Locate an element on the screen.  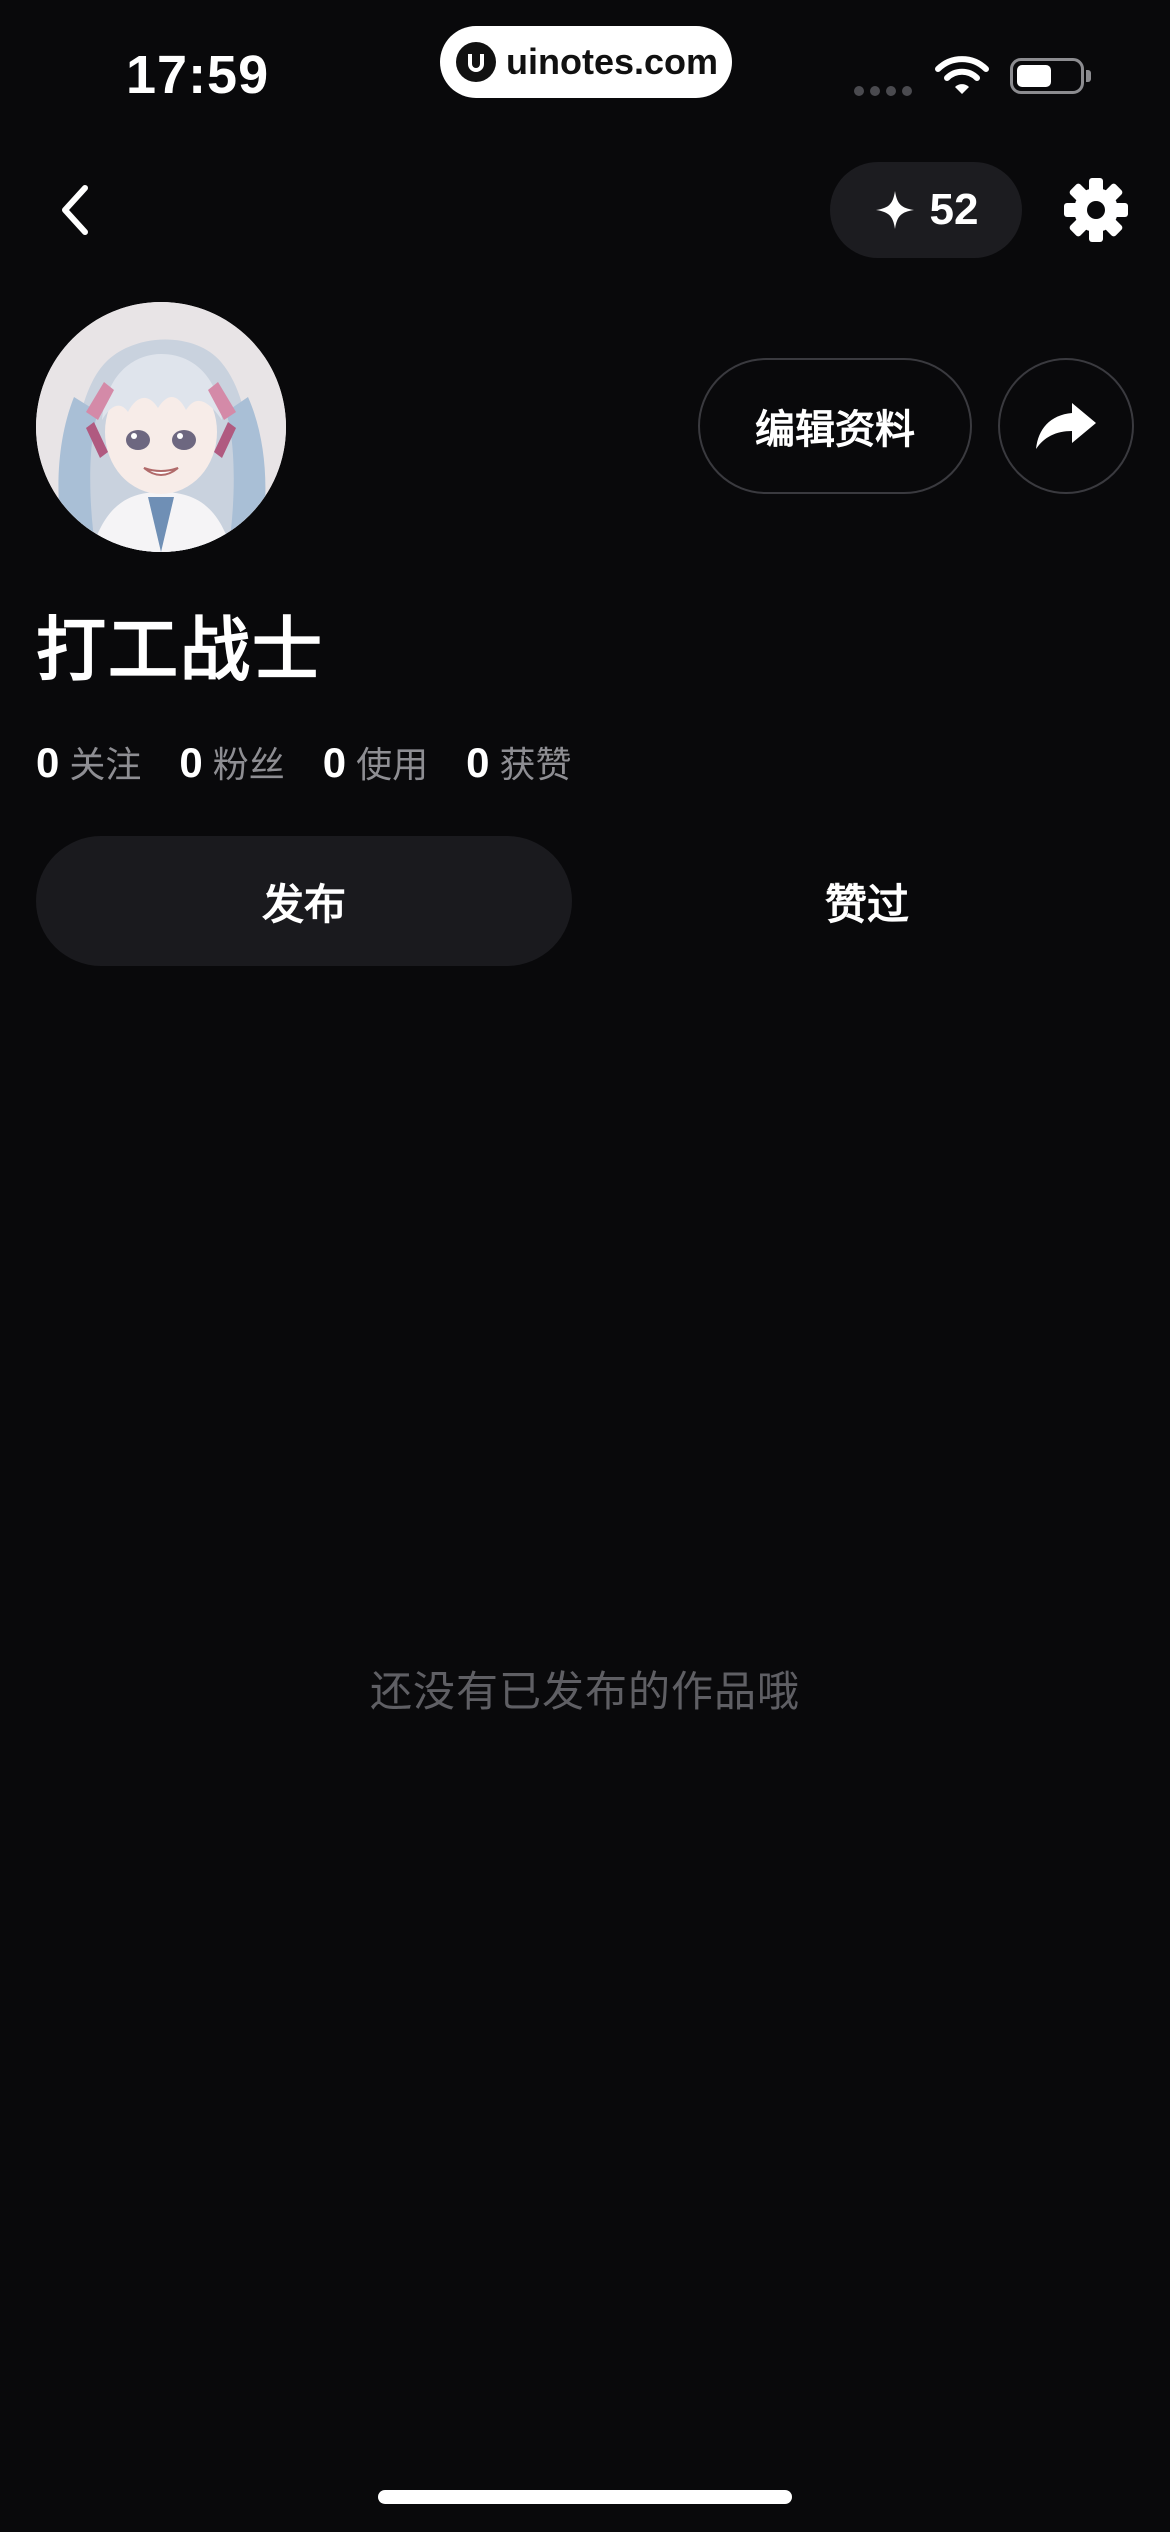
share-arrow-icon is located at coordinates (1066, 426).